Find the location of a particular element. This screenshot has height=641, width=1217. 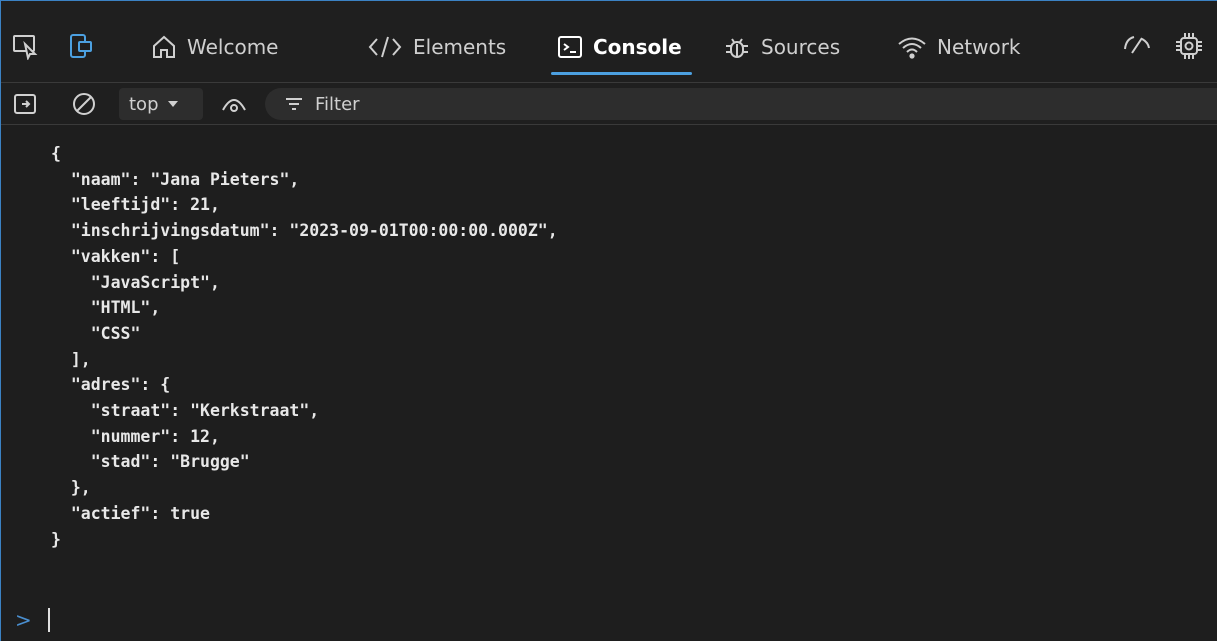

live-expression-icon is located at coordinates (234, 104).